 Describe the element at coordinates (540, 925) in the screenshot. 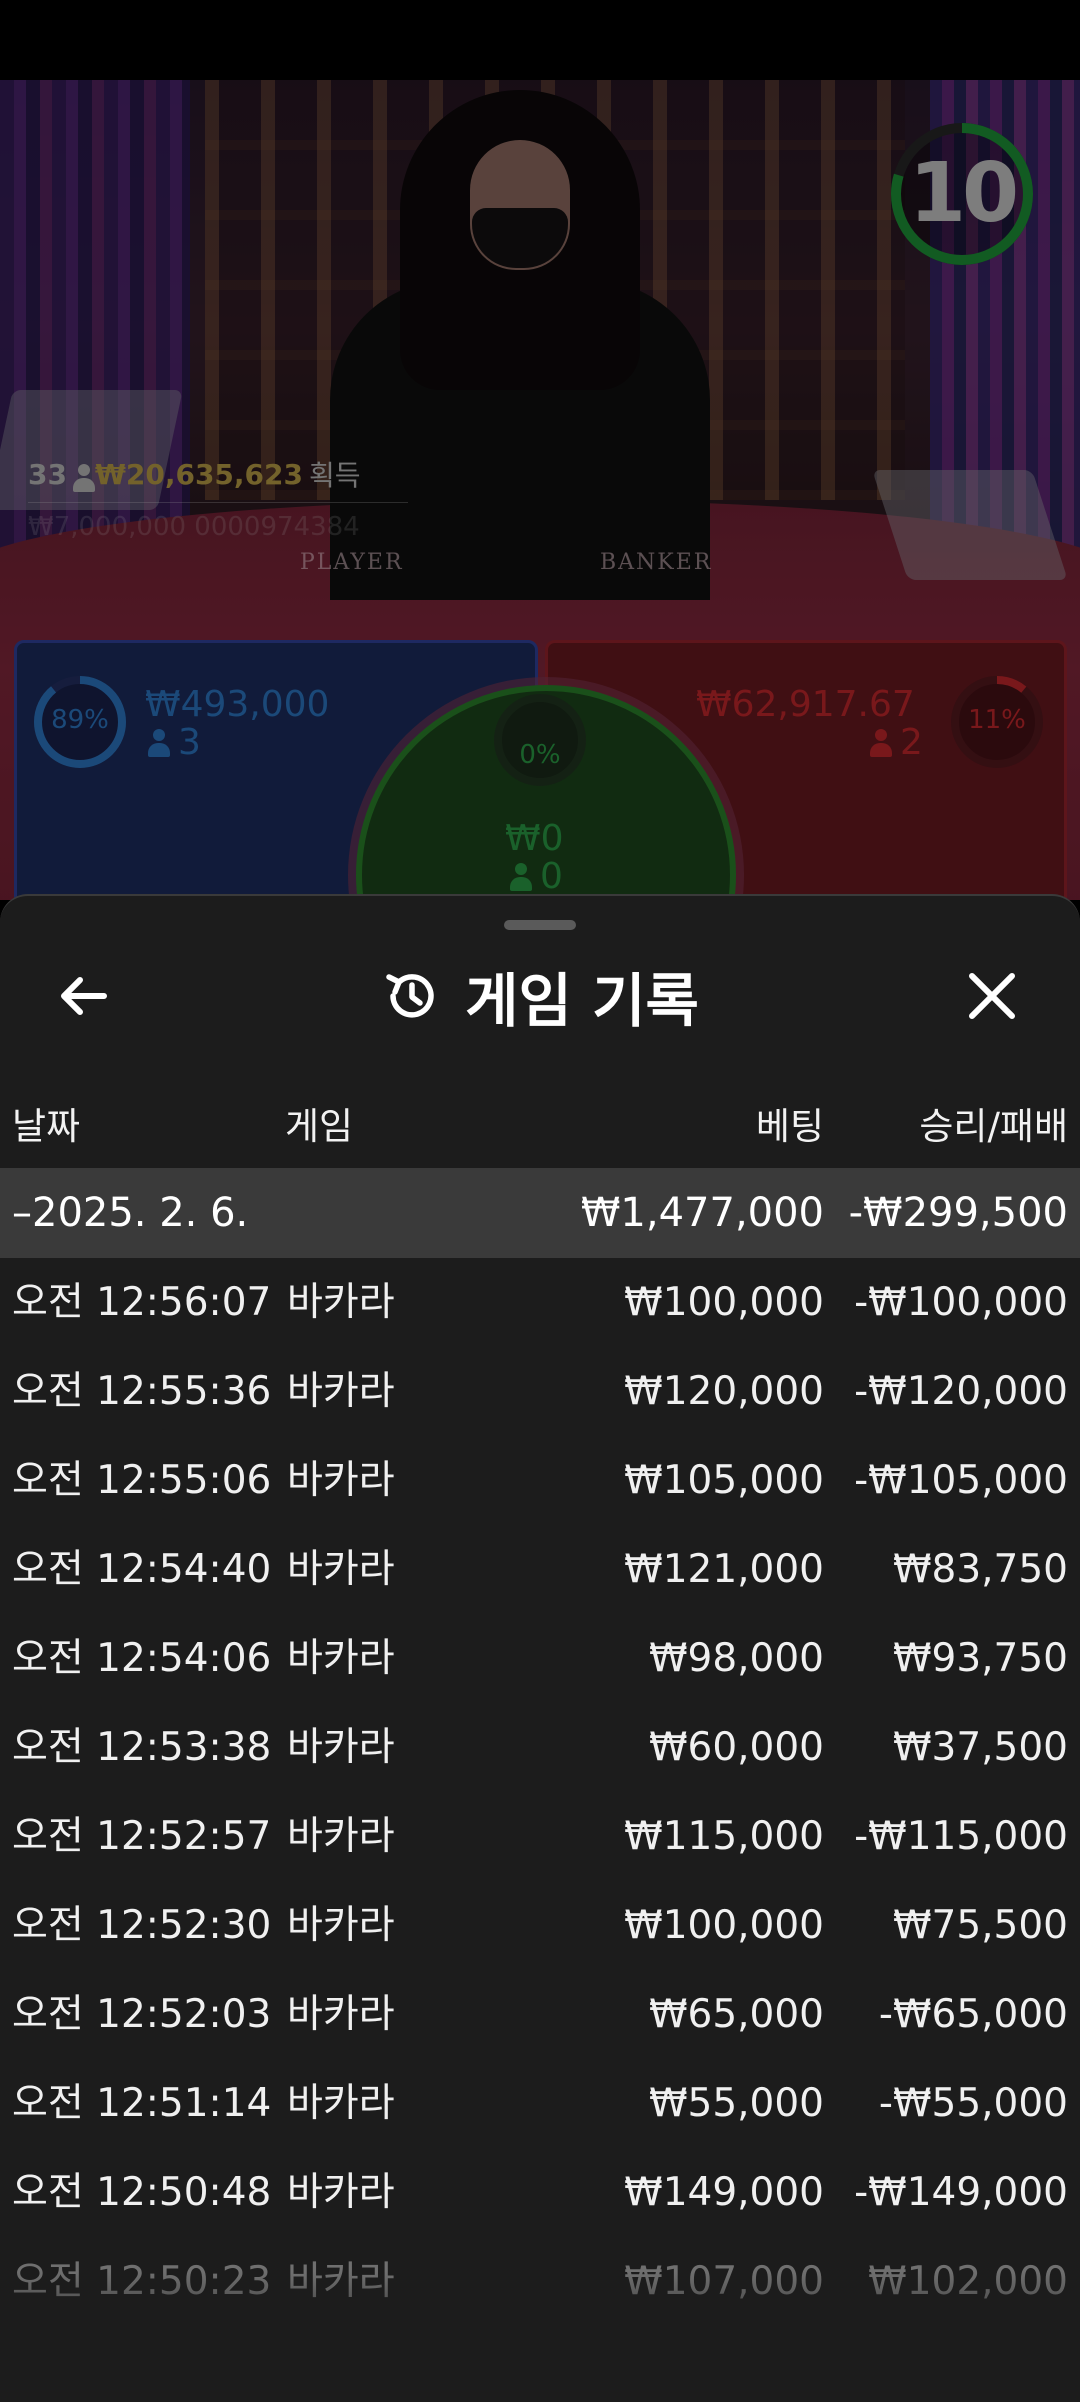

I see `sheet-drag-handle` at that location.